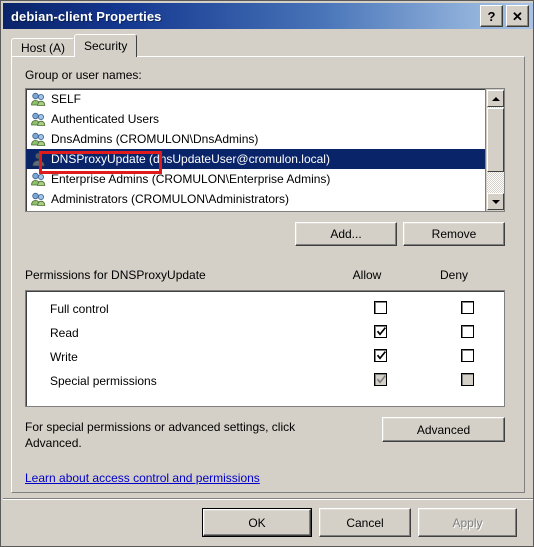 The width and height of the screenshot is (534, 547). I want to click on advanced-note-line2: Advanced., so click(53, 443).